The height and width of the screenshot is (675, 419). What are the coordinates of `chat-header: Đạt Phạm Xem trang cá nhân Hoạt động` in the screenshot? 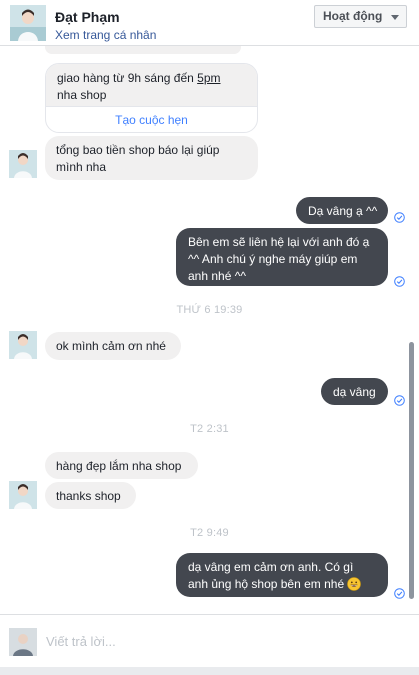 It's located at (209, 23).